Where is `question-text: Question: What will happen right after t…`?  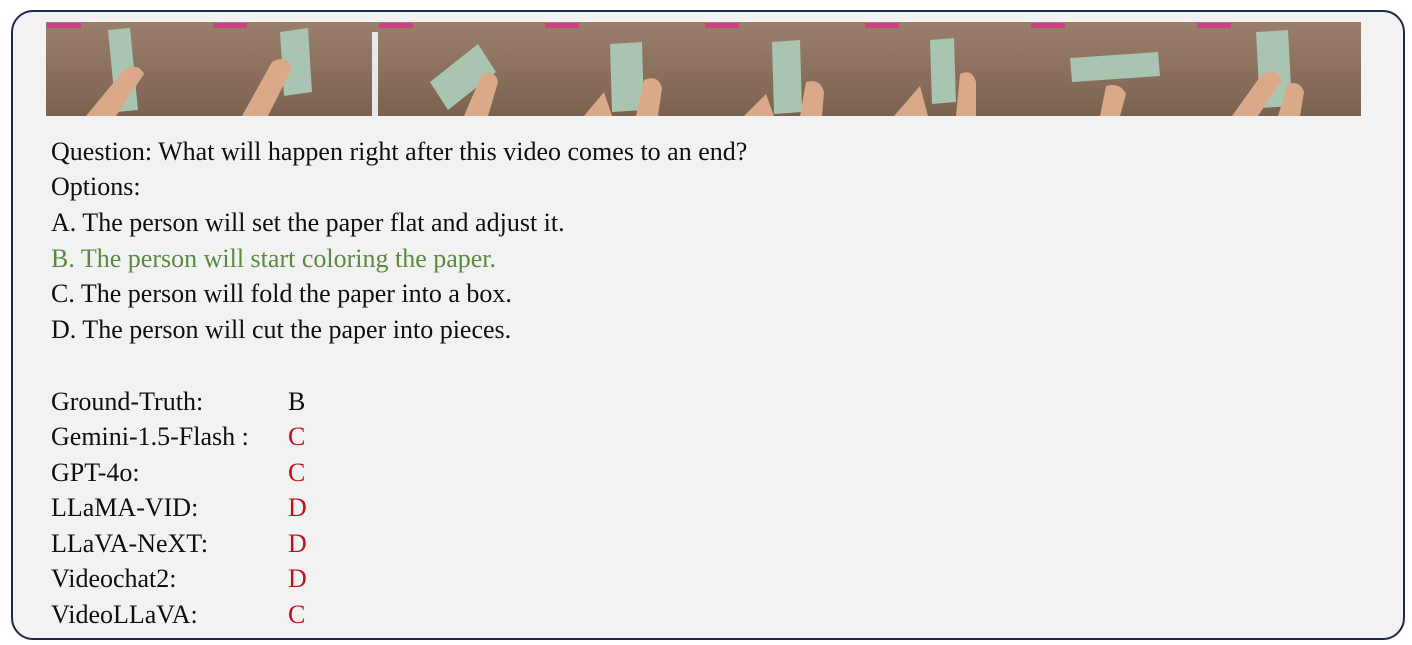 question-text: Question: What will happen right after t… is located at coordinates (399, 151).